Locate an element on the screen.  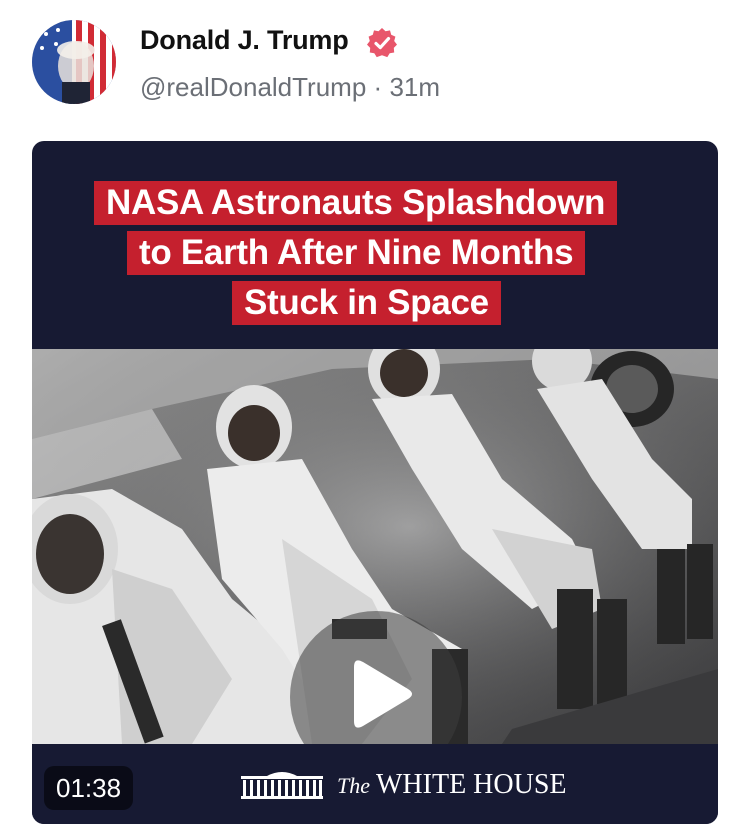
handle: @realDonaldTrump is located at coordinates (253, 87).